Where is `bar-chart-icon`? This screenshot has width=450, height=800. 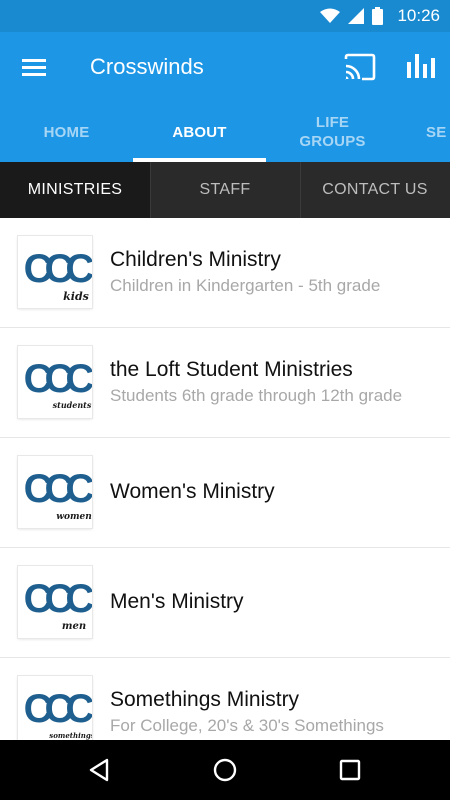 bar-chart-icon is located at coordinates (421, 66).